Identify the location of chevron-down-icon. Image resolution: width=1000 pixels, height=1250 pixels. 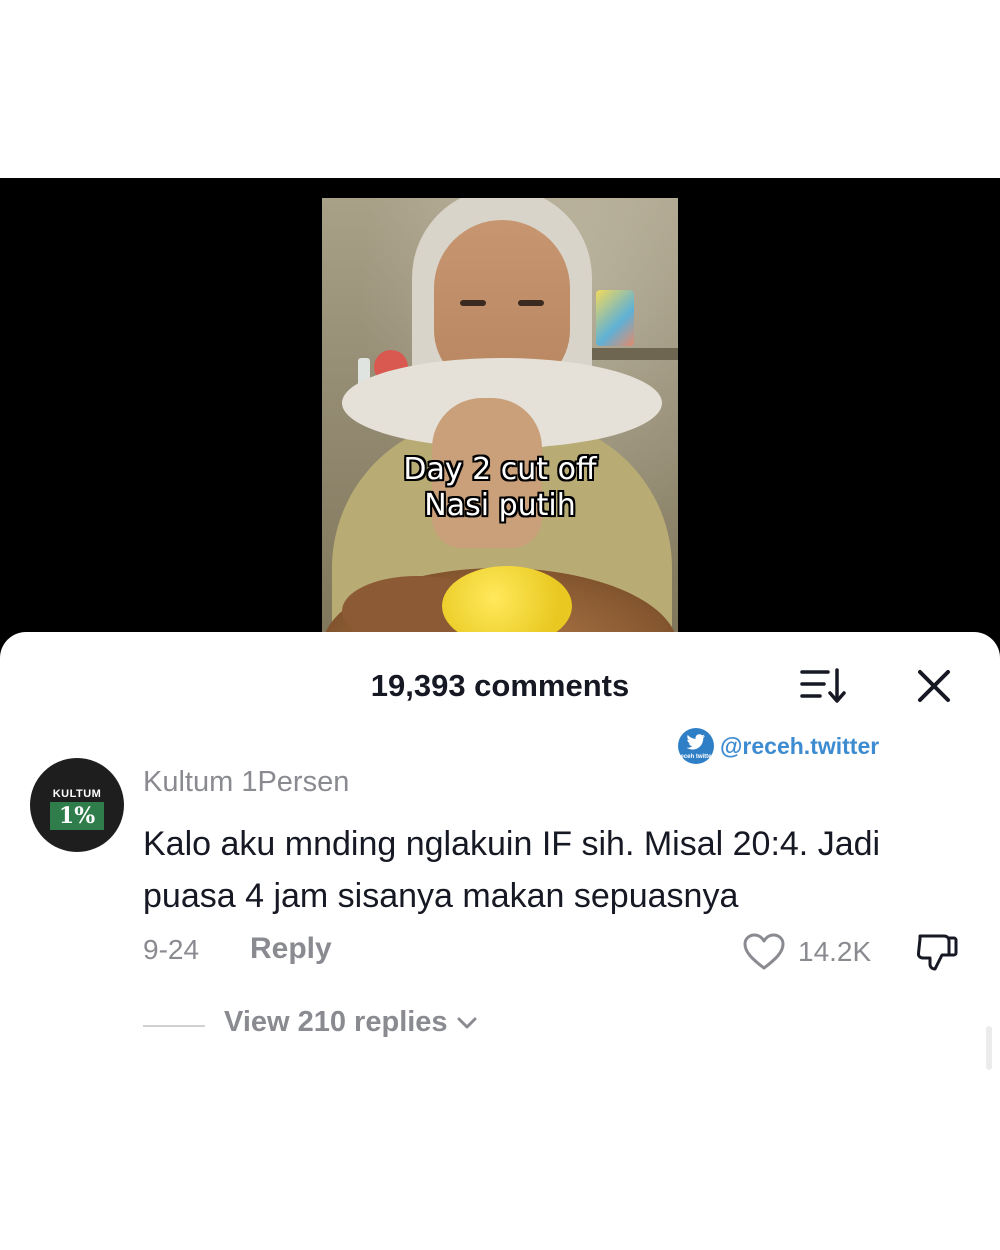
(467, 1022).